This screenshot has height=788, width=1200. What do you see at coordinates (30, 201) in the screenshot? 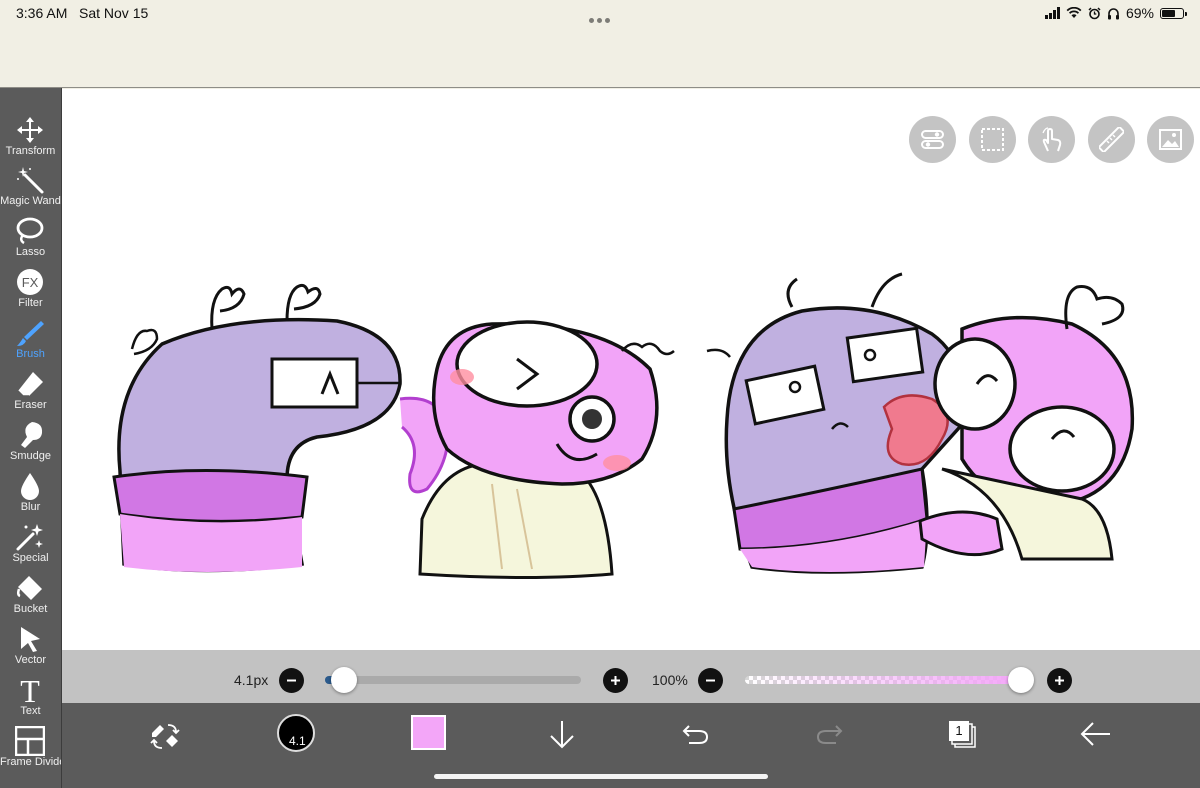
I see `tool-label: Magic Wand` at bounding box center [30, 201].